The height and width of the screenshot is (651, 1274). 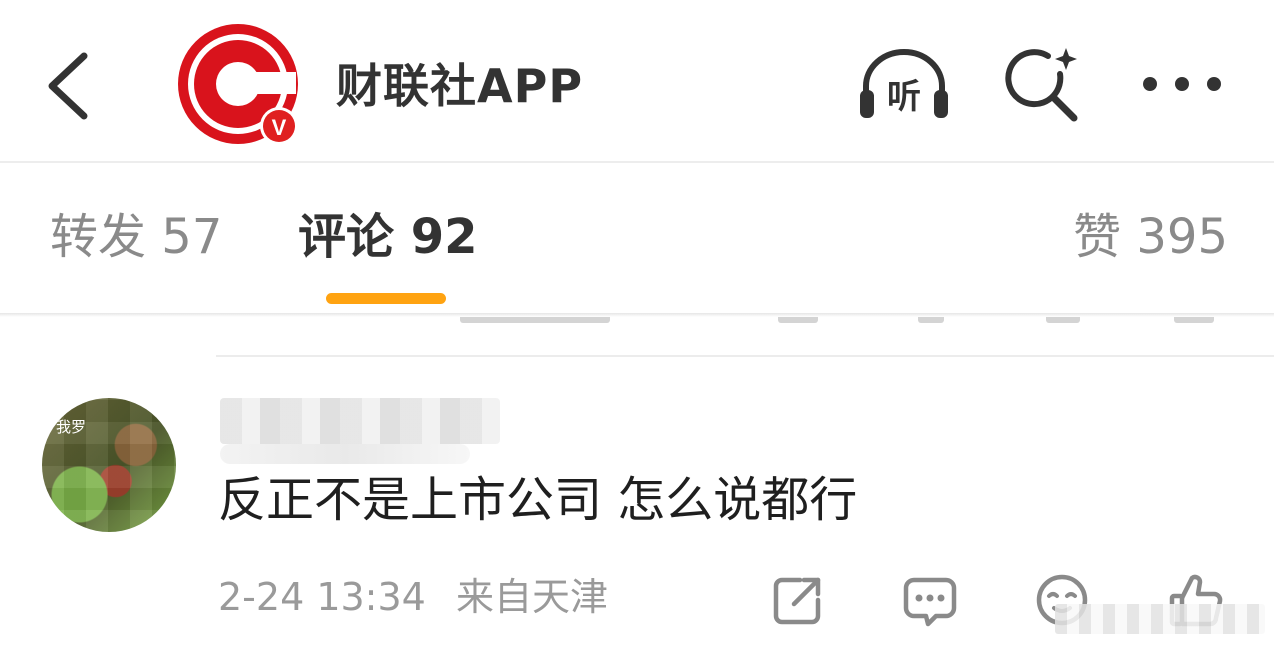 I want to click on tab-comments-count: 92, so click(x=444, y=237).